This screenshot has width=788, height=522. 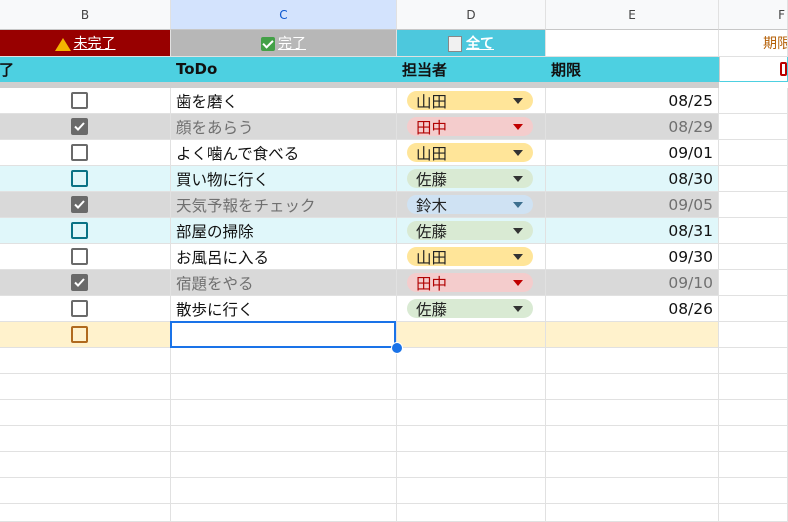 What do you see at coordinates (632, 127) in the screenshot?
I see `due-cell: 08/29` at bounding box center [632, 127].